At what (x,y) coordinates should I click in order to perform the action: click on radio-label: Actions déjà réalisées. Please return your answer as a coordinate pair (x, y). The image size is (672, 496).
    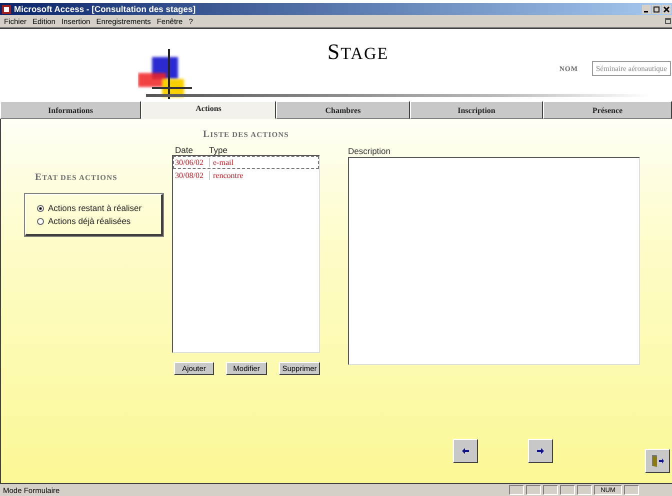
    Looking at the image, I should click on (89, 221).